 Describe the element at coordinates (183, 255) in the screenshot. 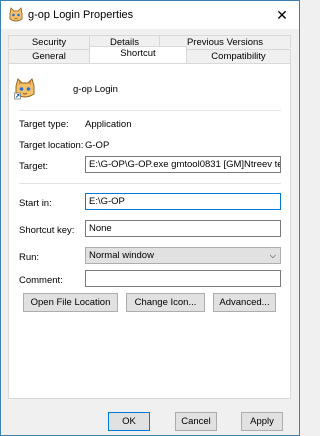

I see `run-select: Normal window ⌵` at that location.